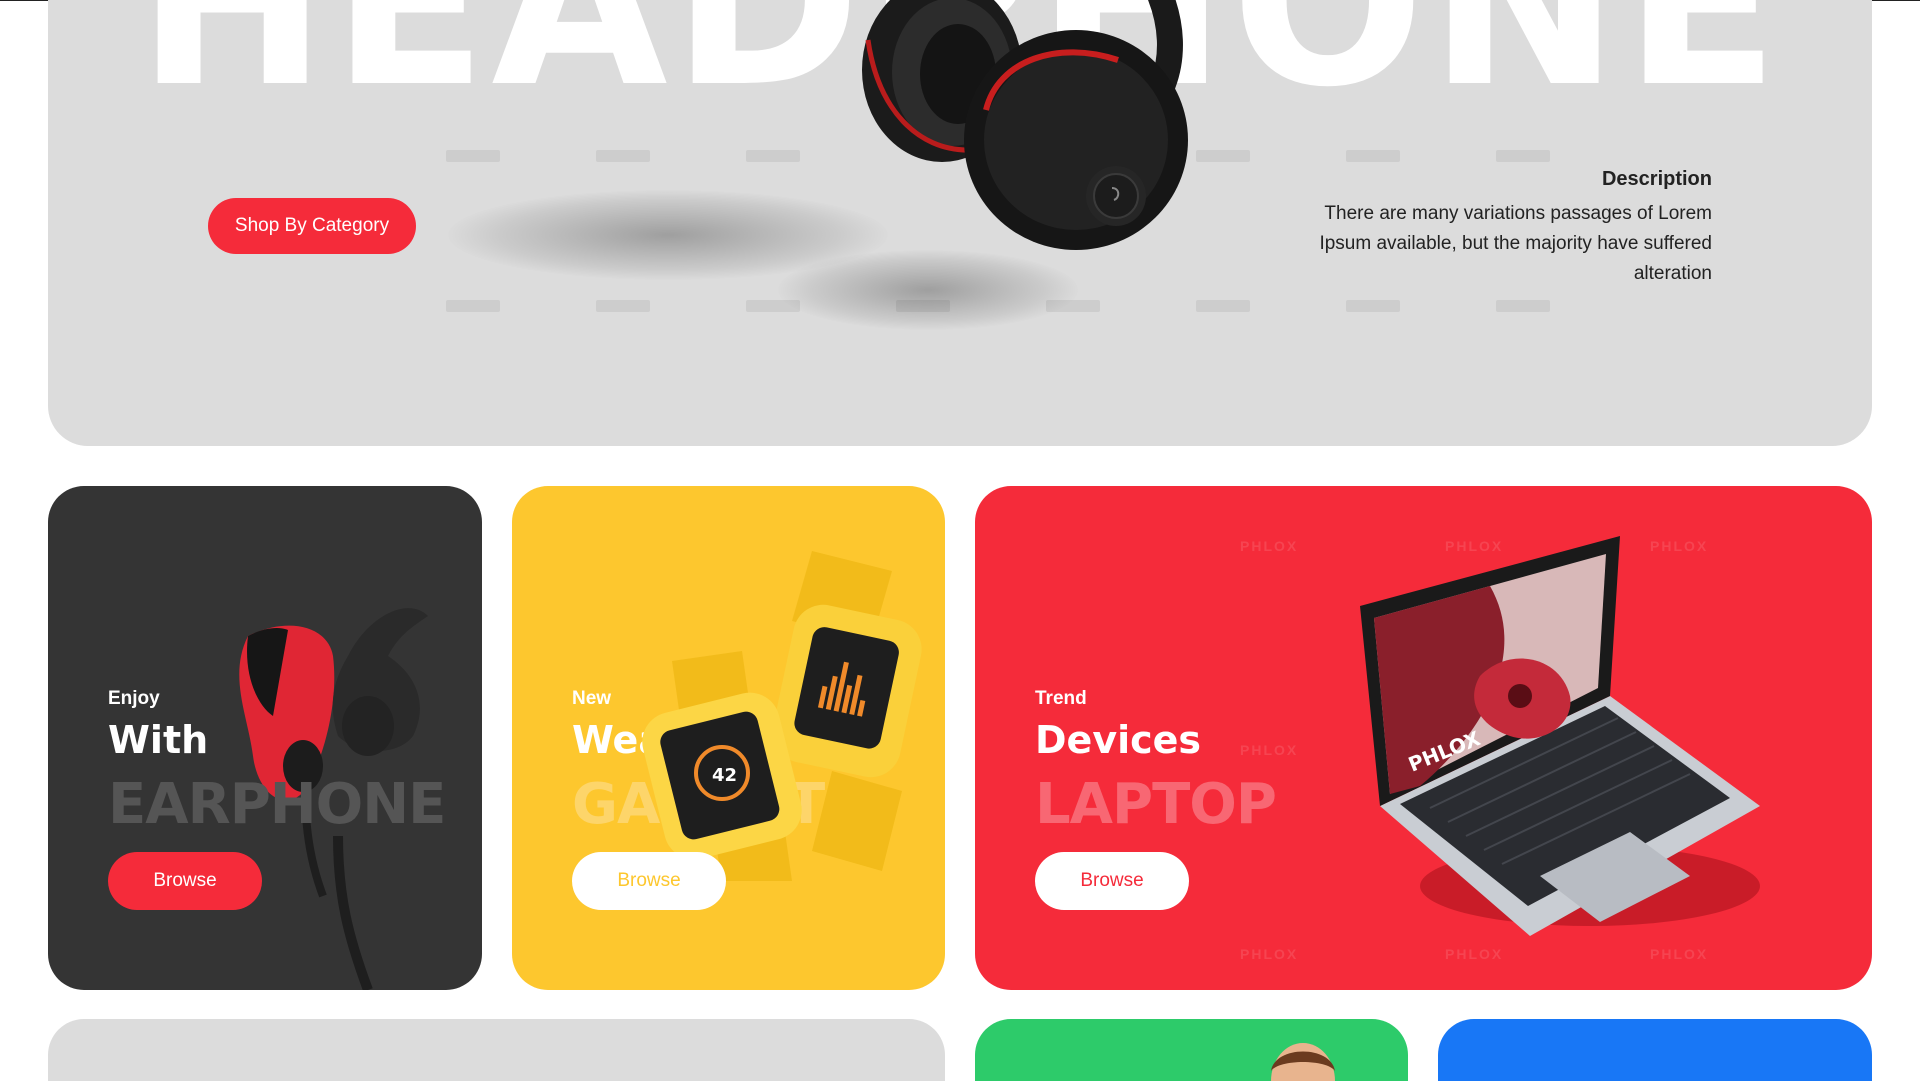 This screenshot has width=1920, height=1081. I want to click on promo-card-blue, so click(1655, 1050).